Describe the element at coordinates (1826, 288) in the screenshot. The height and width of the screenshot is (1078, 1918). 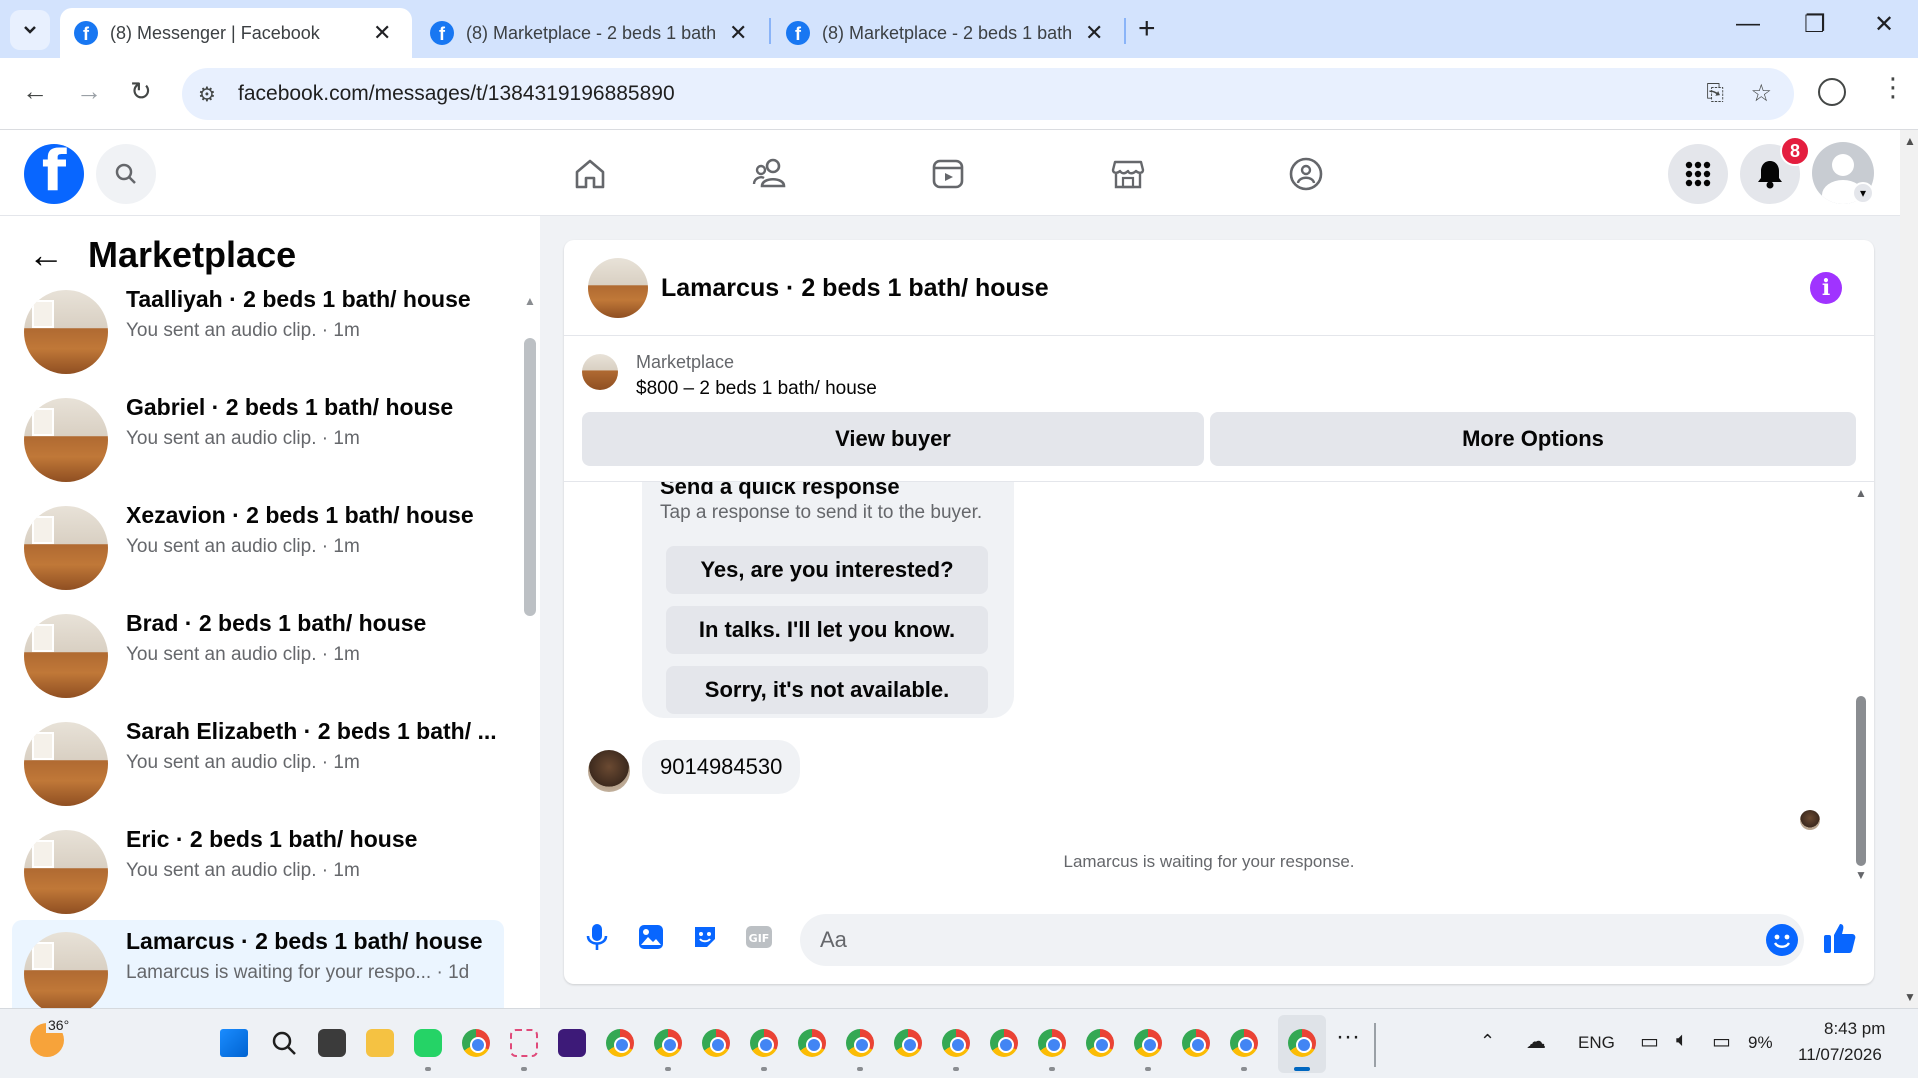
I see `info-icon: i` at that location.